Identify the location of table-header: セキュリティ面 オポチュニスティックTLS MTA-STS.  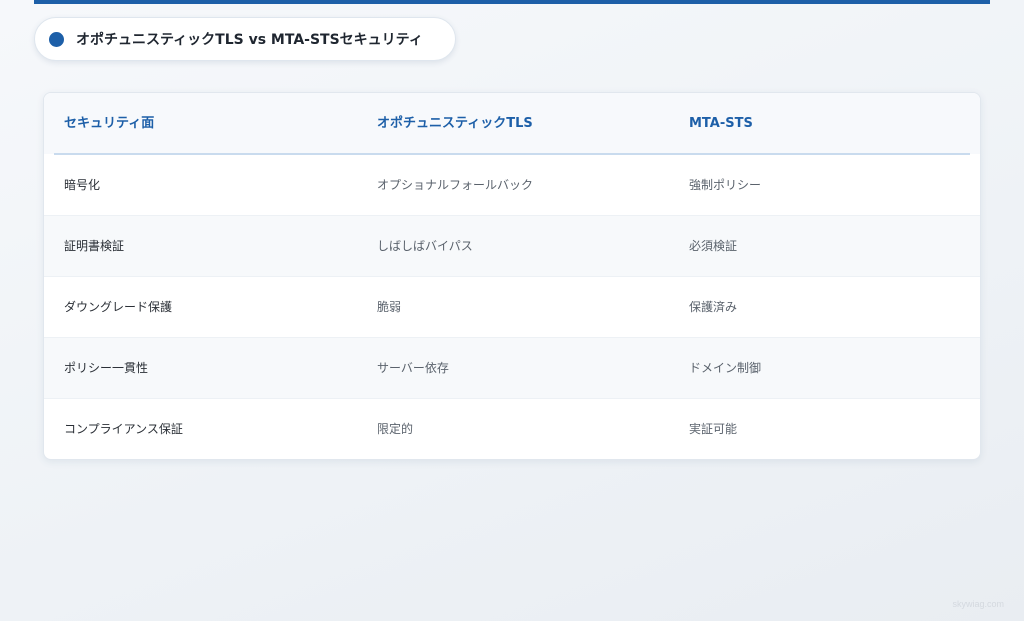
(512, 123).